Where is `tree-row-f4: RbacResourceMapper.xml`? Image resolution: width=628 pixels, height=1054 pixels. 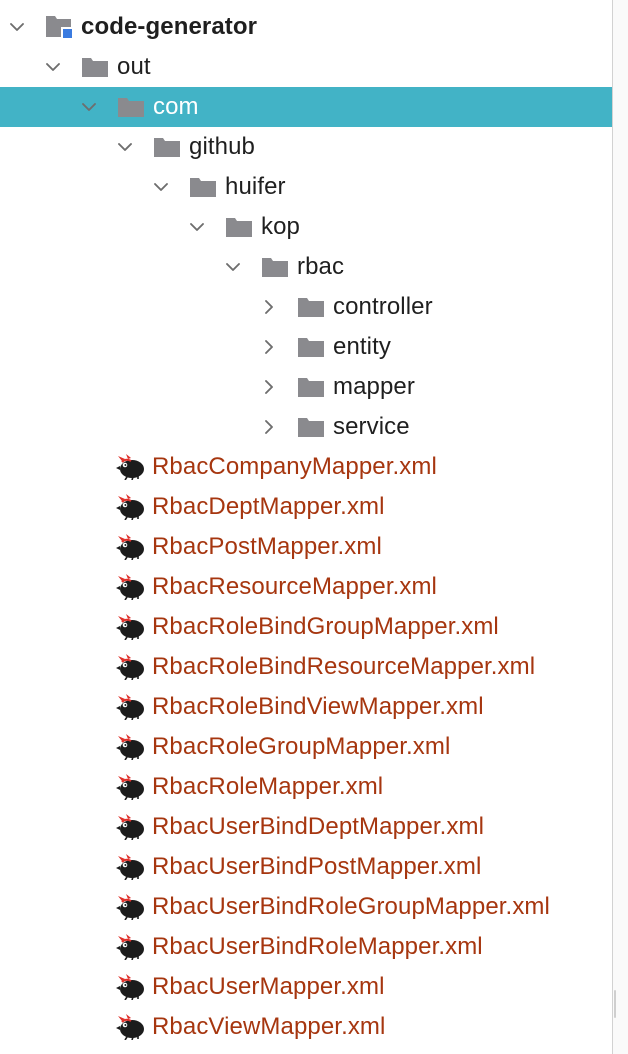
tree-row-f4: RbacResourceMapper.xml is located at coordinates (306, 587).